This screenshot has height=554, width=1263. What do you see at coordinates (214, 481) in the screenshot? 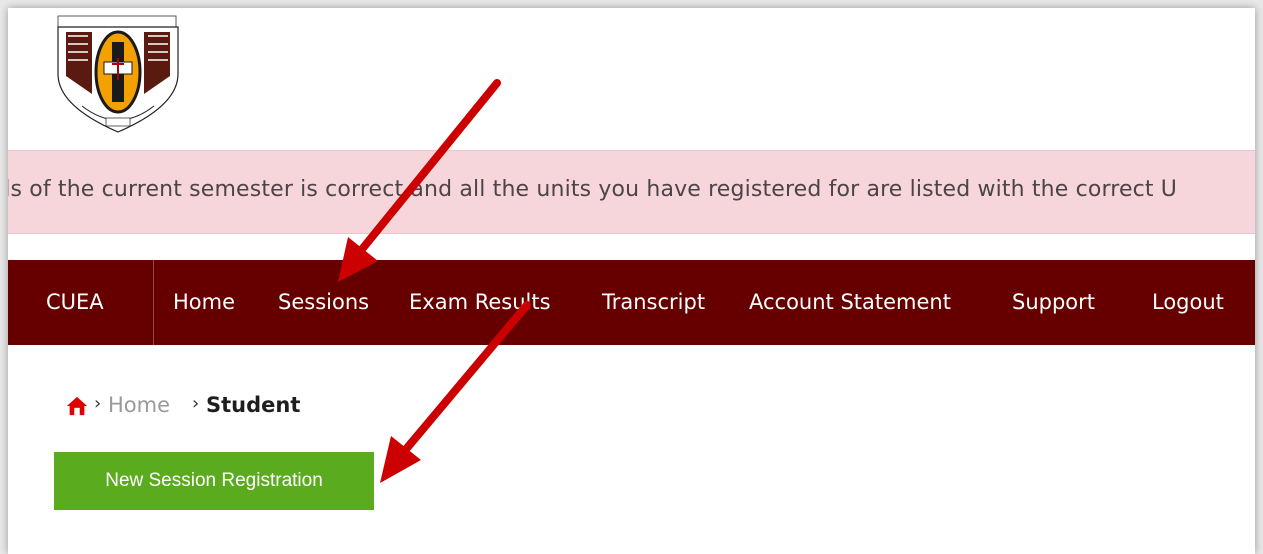
I see `new-session-registration-button: New Session Registration` at bounding box center [214, 481].